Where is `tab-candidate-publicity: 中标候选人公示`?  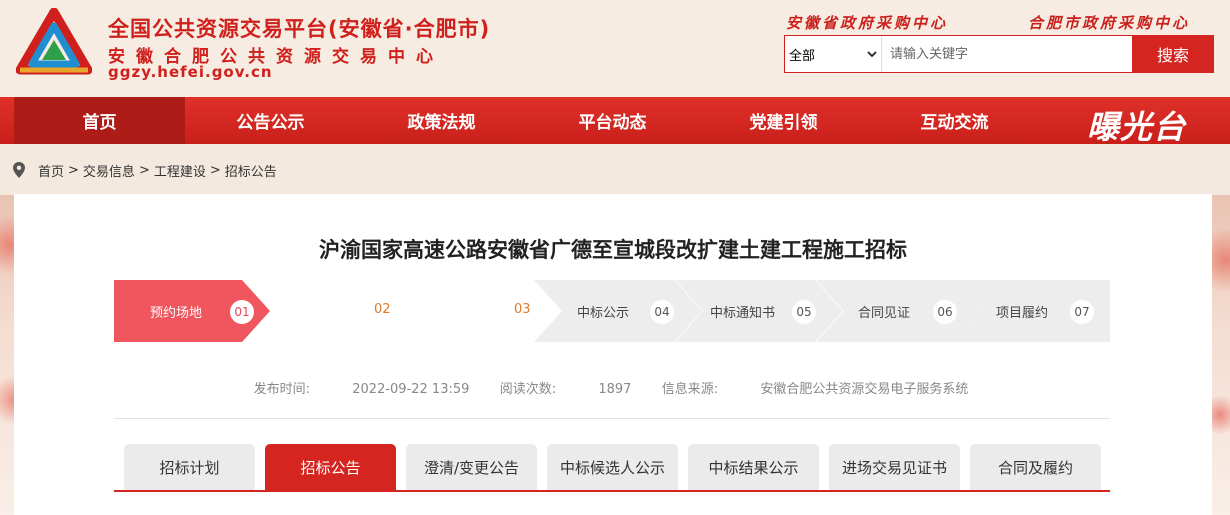
tab-candidate-publicity: 中标候选人公示 is located at coordinates (612, 467).